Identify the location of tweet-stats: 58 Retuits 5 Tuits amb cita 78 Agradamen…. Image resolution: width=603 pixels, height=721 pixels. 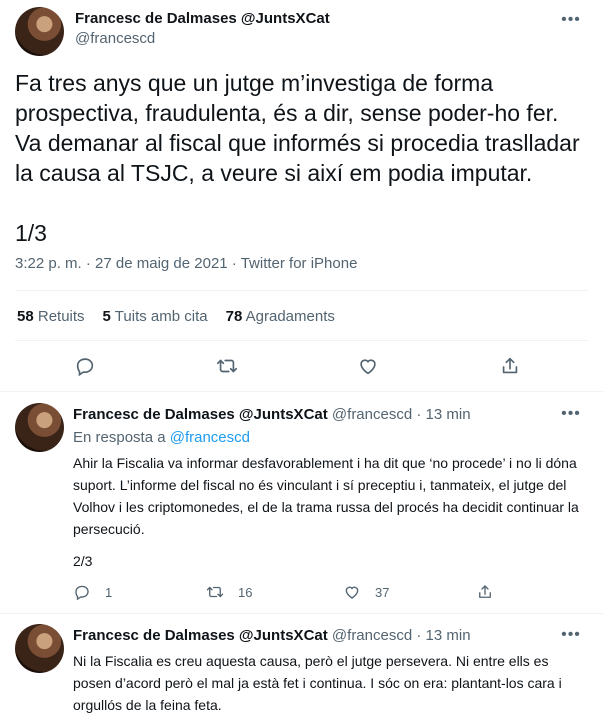
(176, 316).